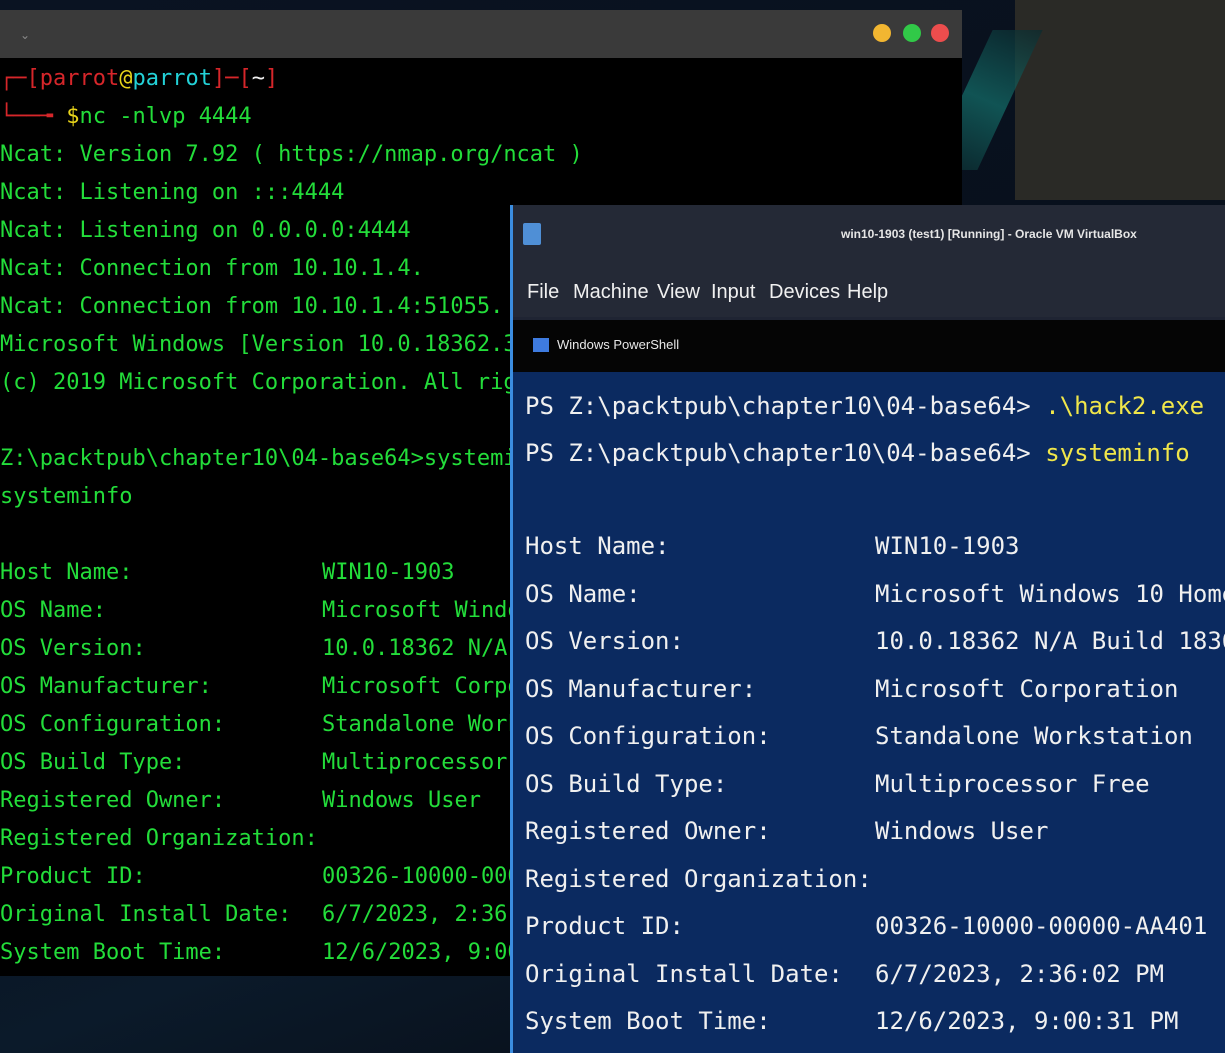  Describe the element at coordinates (146, 914) in the screenshot. I see `sysinfo-label: Original Install Date:` at that location.